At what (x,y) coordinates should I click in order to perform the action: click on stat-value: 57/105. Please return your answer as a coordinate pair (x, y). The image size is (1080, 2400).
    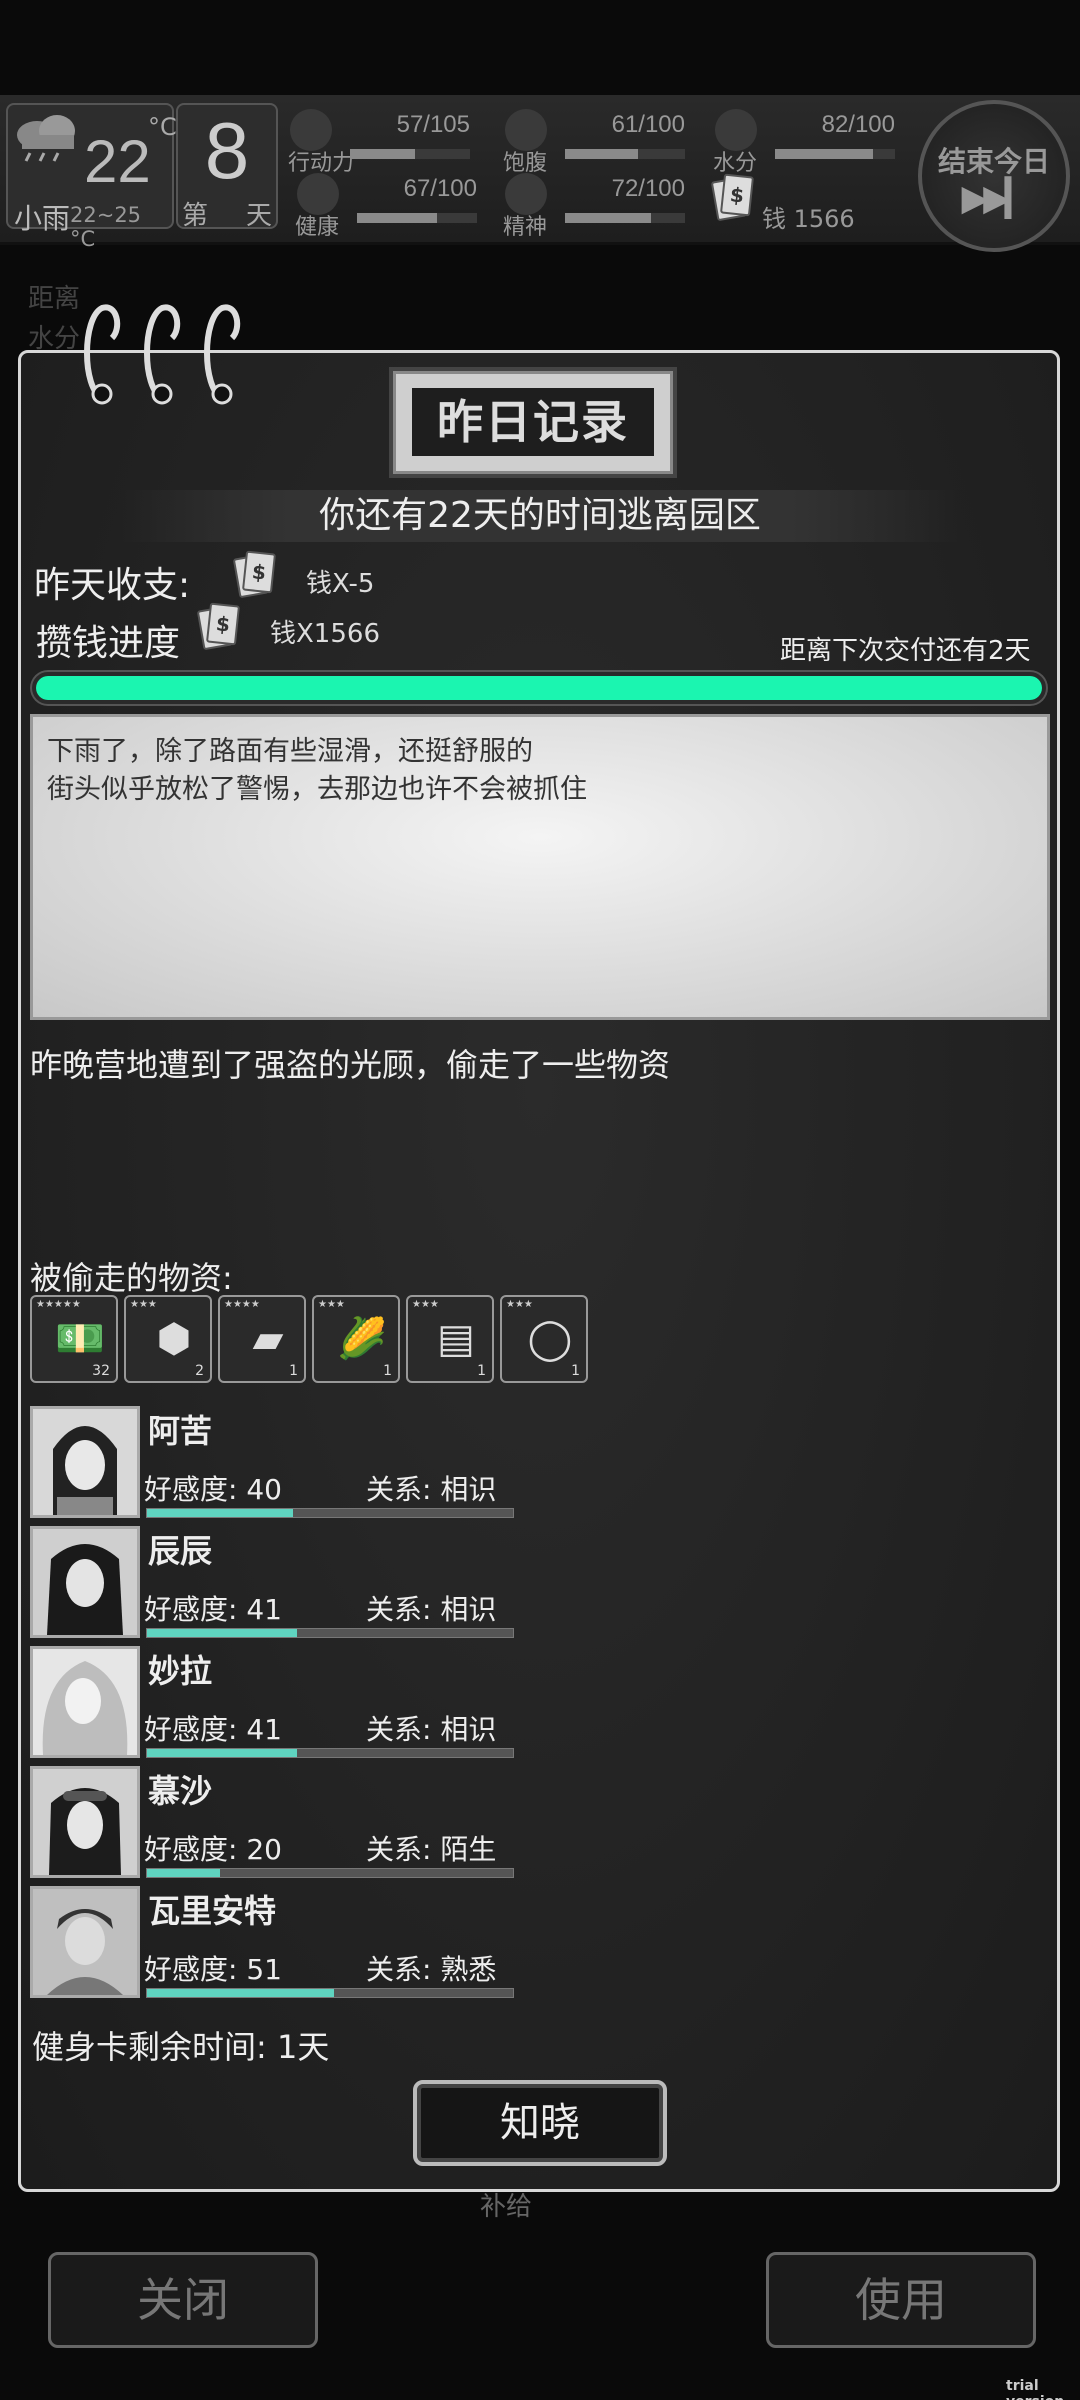
    Looking at the image, I should click on (433, 124).